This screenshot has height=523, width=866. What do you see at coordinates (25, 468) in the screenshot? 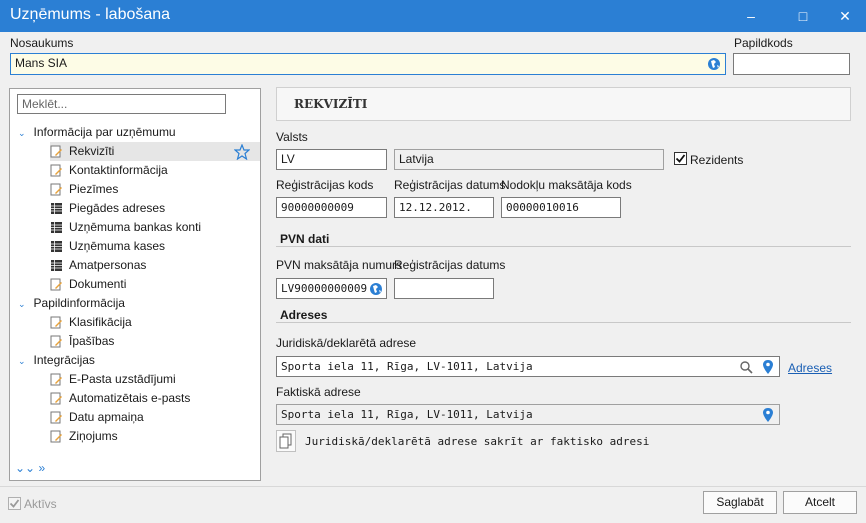
I see `double-chevron-down-icon: ⌄⌄` at bounding box center [25, 468].